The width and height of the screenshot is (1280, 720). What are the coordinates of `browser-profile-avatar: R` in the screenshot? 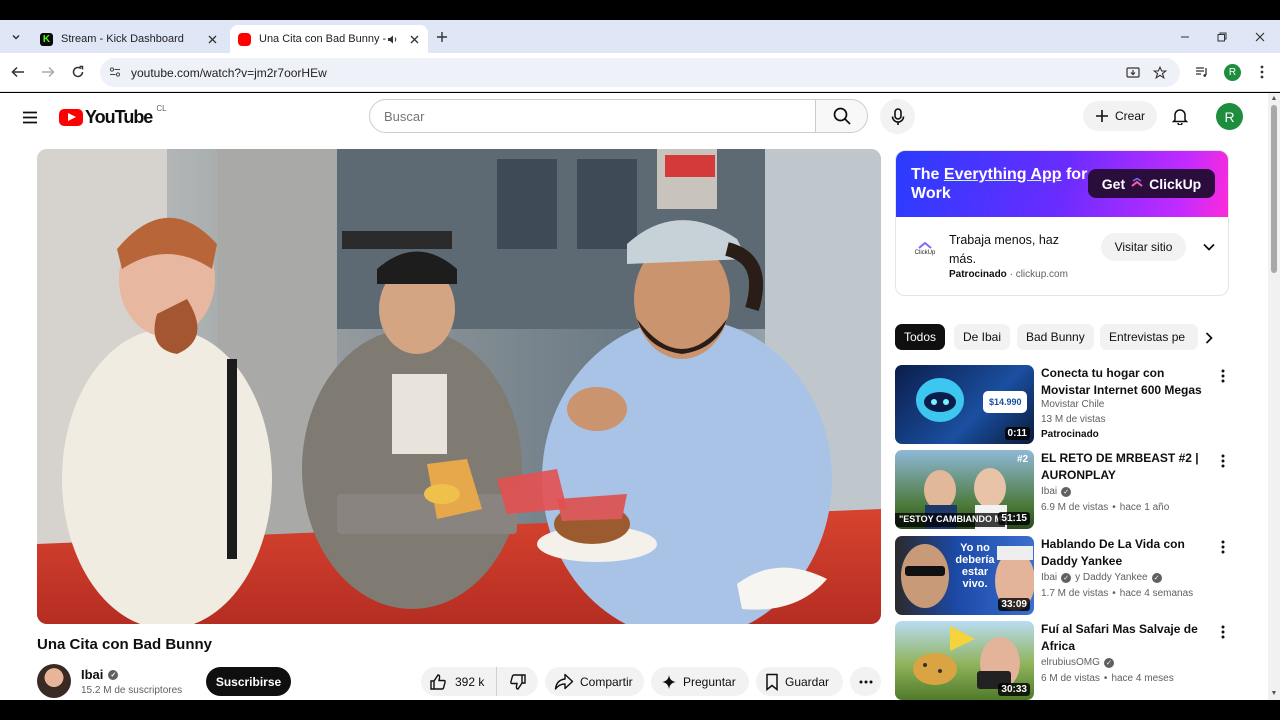 It's located at (1232, 72).